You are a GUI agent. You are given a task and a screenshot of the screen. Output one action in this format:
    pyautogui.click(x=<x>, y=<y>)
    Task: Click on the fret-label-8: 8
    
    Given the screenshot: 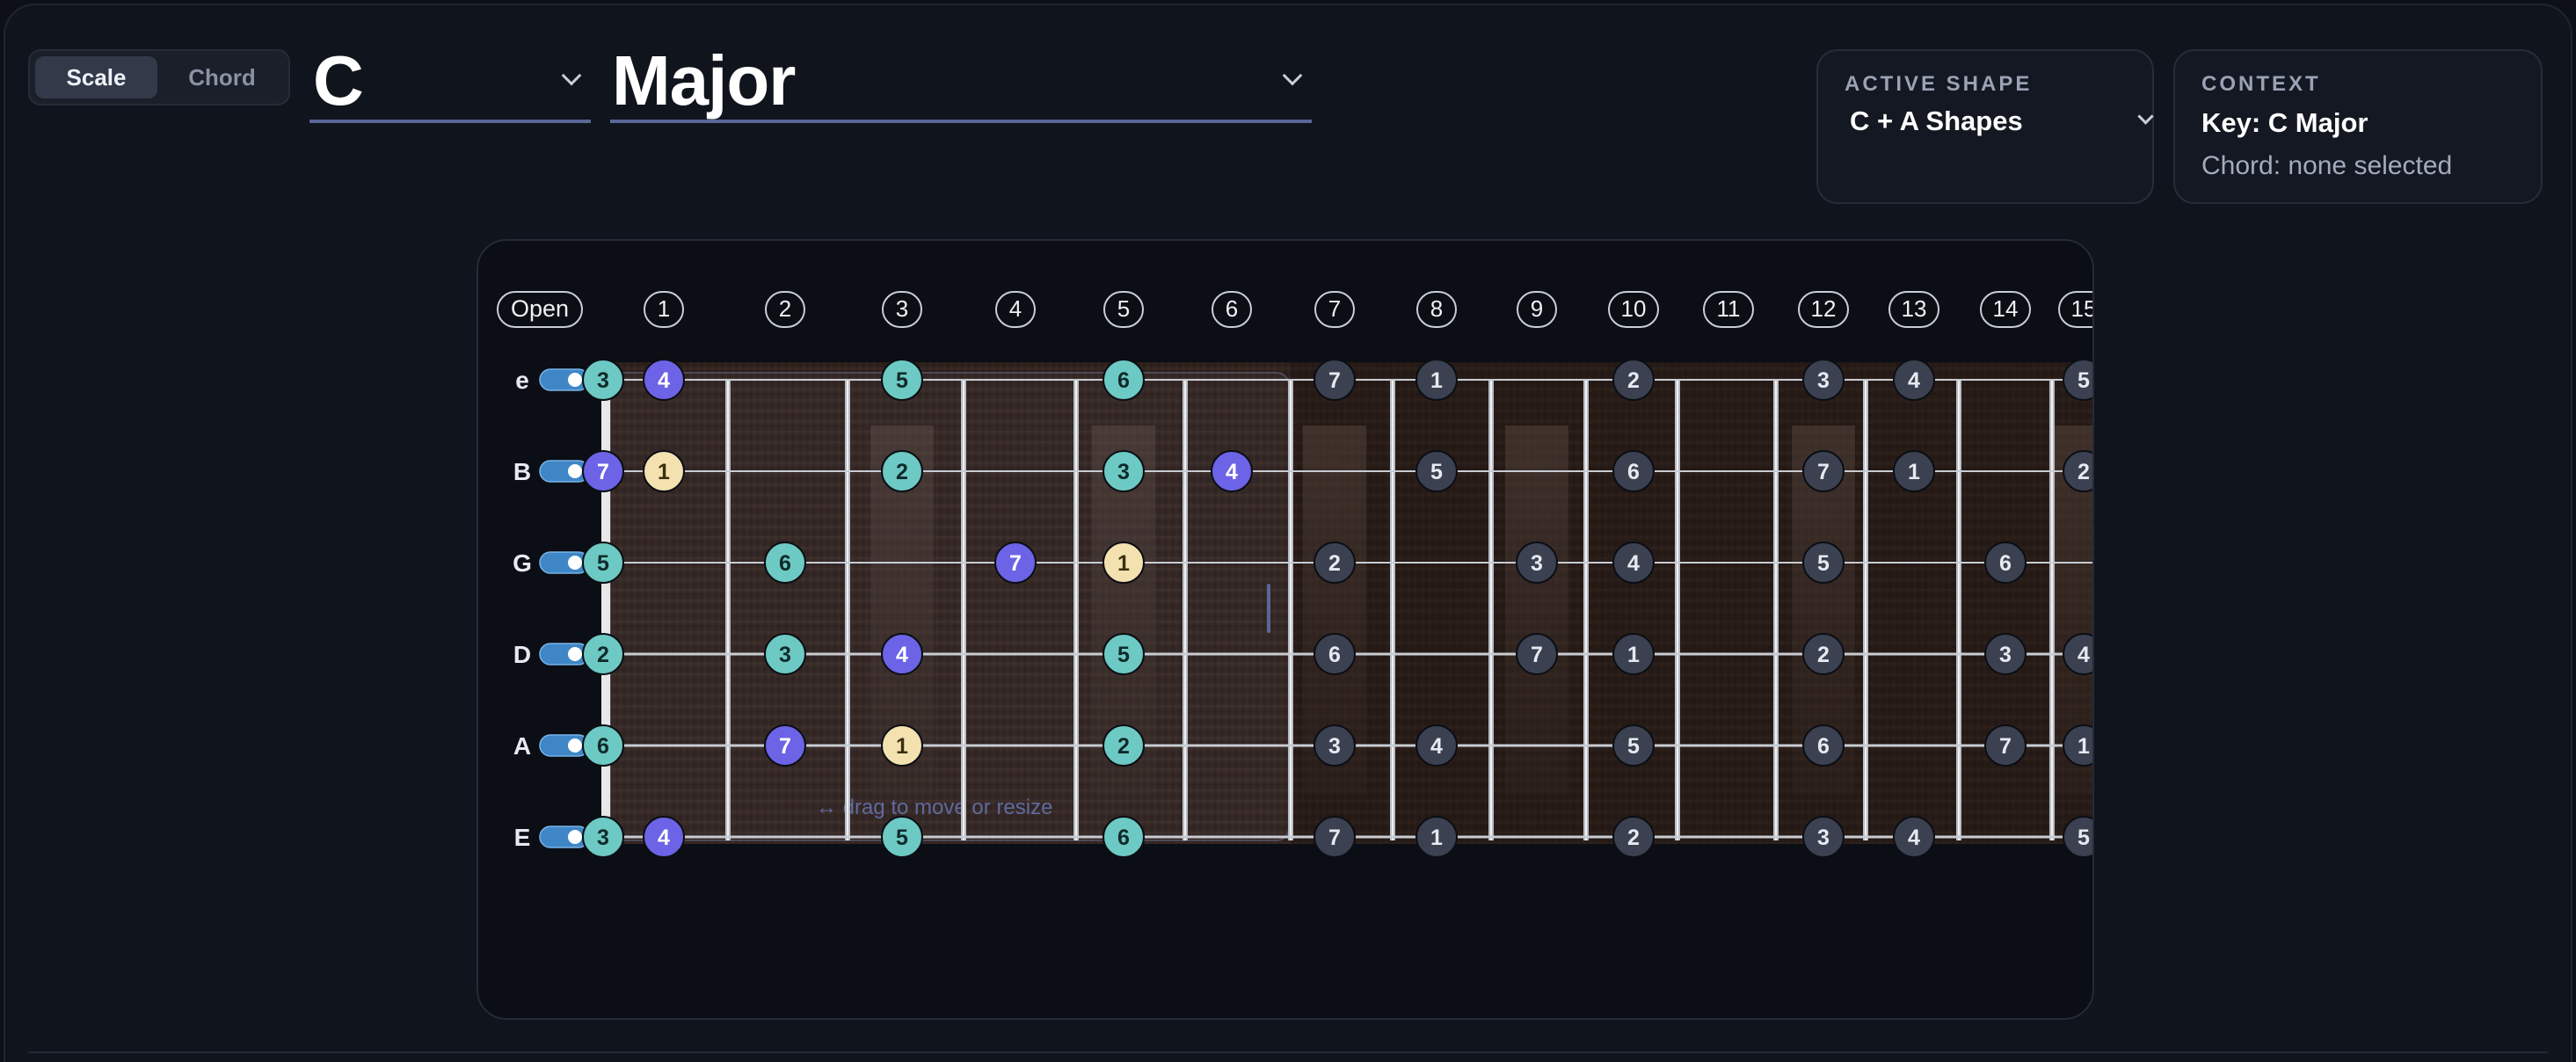 What is the action you would take?
    pyautogui.click(x=1436, y=309)
    